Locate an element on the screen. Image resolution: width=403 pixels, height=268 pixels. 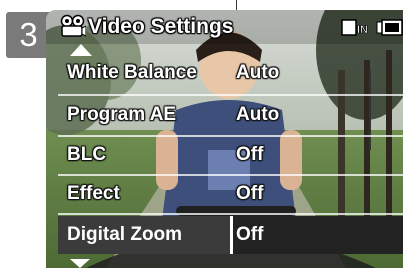
scroll-up-icon is located at coordinates (81, 50).